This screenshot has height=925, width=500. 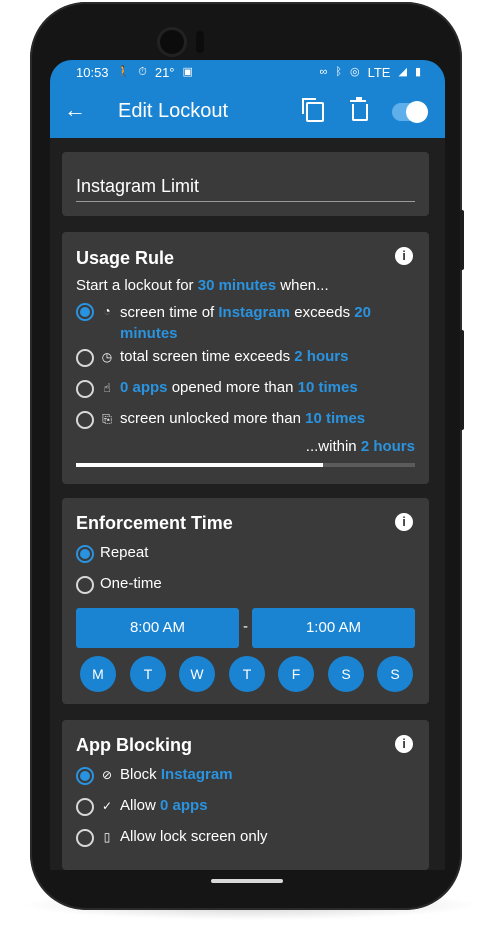 I want to click on start-time-button: 8:00 AM, so click(x=157, y=628).